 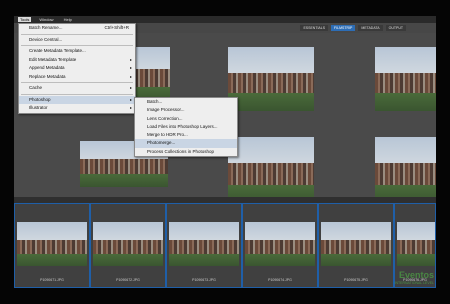 What do you see at coordinates (77, 88) in the screenshot?
I see `menu-item-cache: Cache ▸` at bounding box center [77, 88].